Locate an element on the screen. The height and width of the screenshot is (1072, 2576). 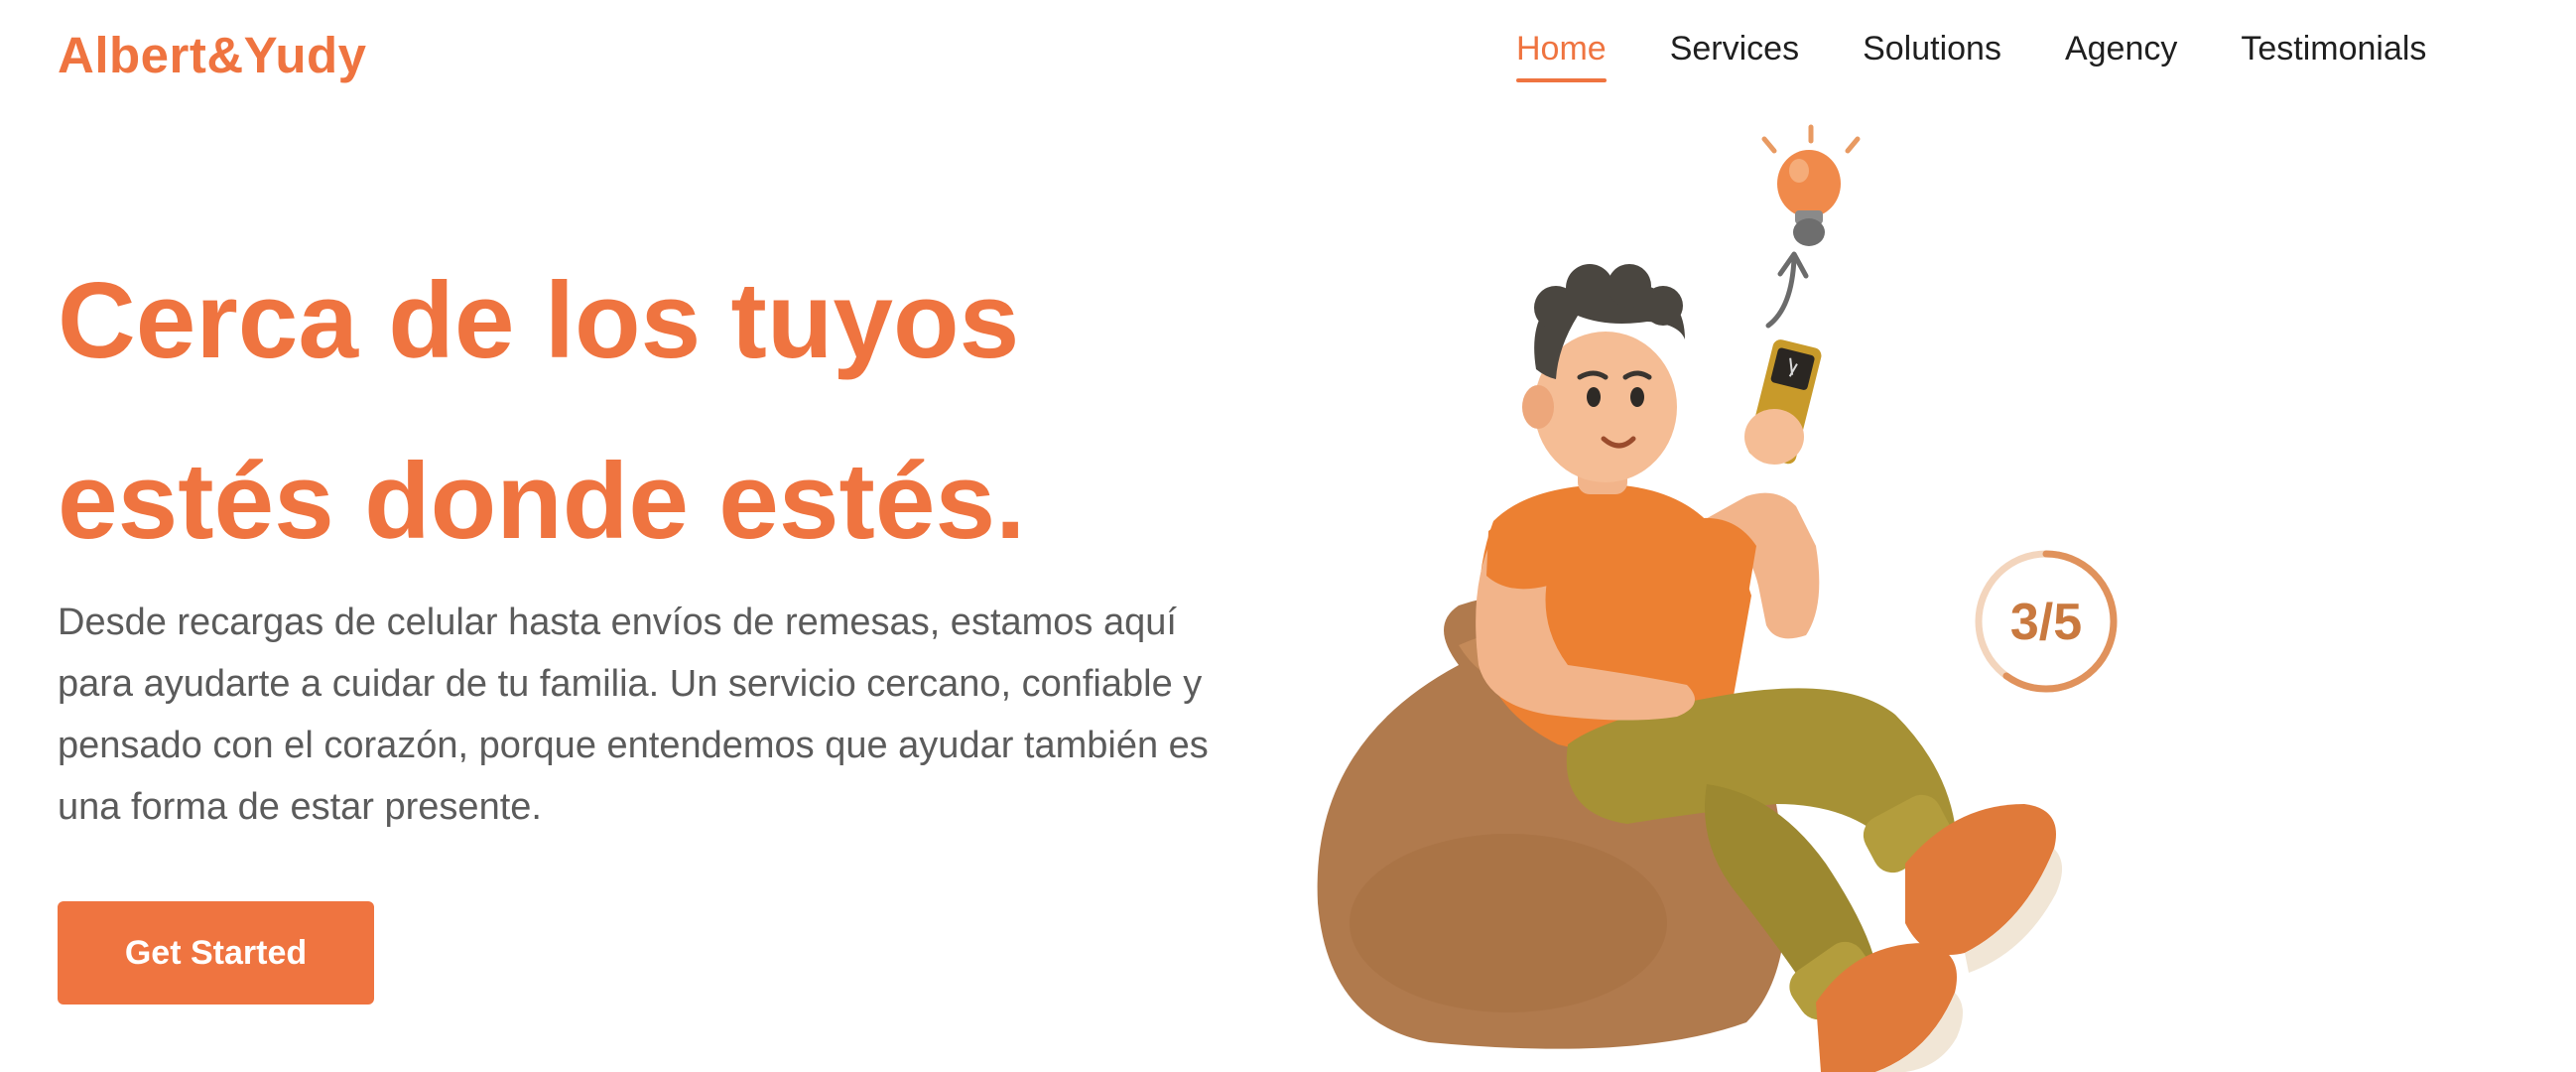
nav-item-services: Services is located at coordinates (1735, 56).